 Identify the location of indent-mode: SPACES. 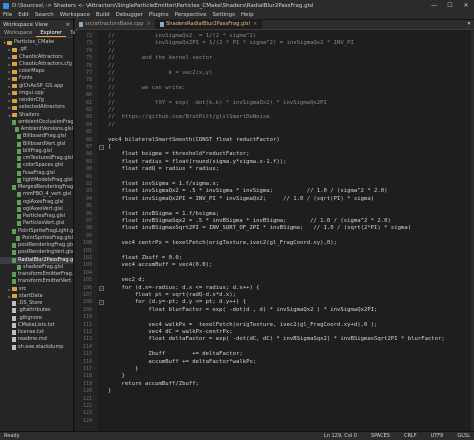
(380, 436).